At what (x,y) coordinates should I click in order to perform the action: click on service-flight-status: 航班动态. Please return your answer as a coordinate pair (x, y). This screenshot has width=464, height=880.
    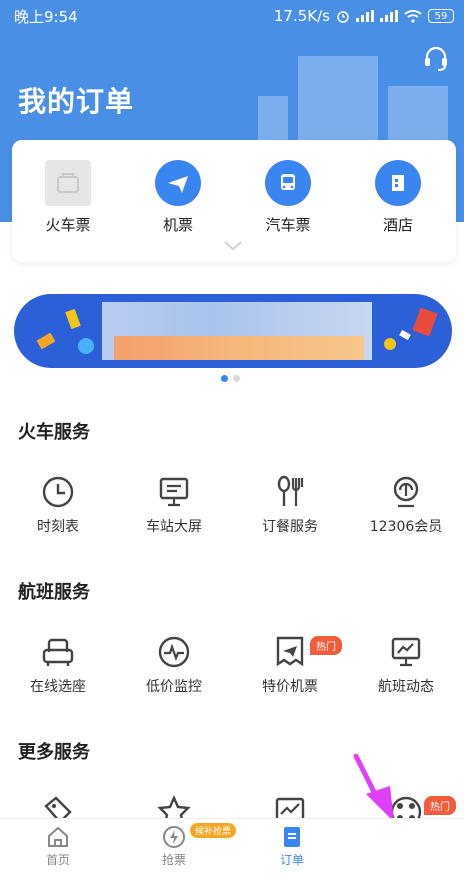
    Looking at the image, I should click on (406, 665).